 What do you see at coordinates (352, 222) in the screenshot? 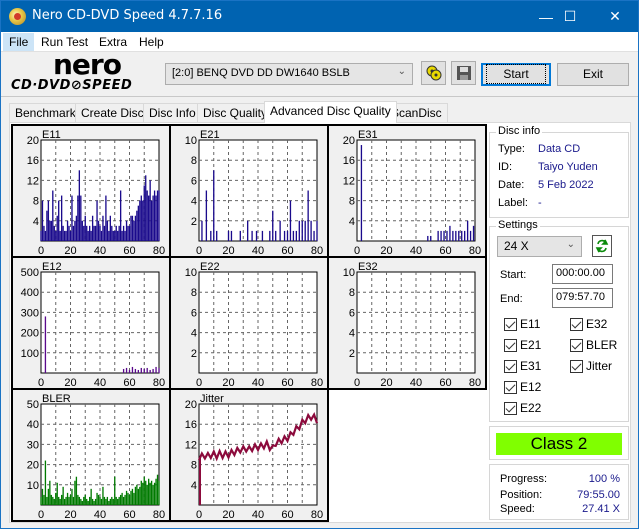
I see `y-tick-label: 4` at bounding box center [352, 222].